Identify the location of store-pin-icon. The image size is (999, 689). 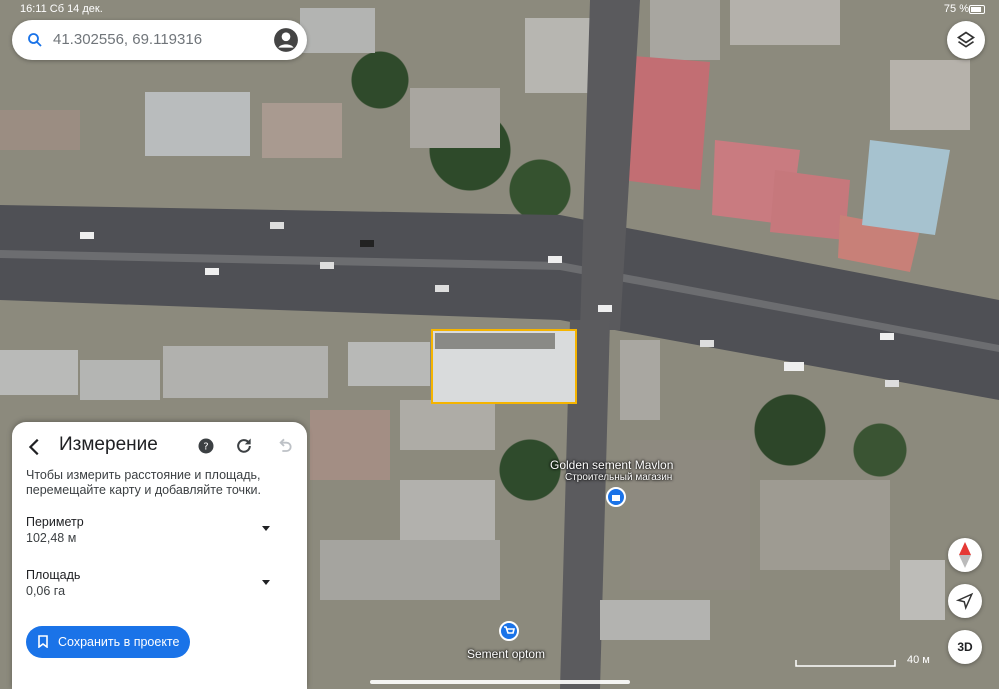
(616, 497).